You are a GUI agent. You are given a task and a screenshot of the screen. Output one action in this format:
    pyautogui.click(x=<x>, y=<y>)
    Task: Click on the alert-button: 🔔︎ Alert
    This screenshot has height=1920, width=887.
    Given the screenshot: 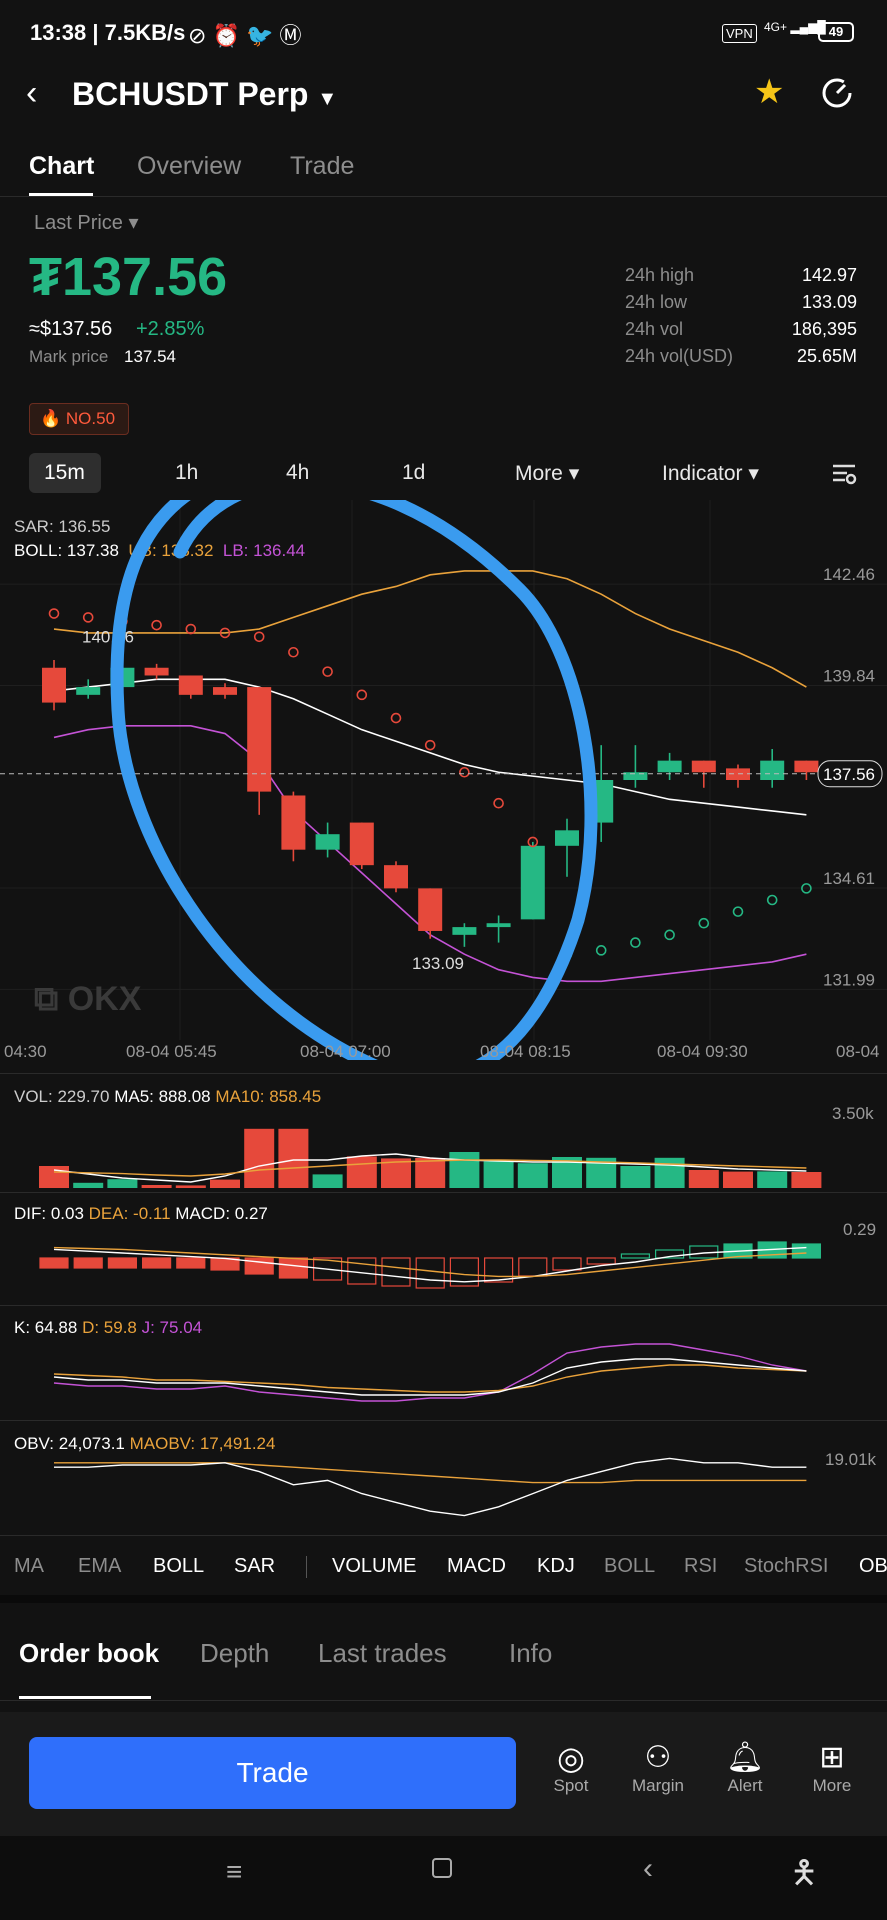 What is the action you would take?
    pyautogui.click(x=745, y=1768)
    